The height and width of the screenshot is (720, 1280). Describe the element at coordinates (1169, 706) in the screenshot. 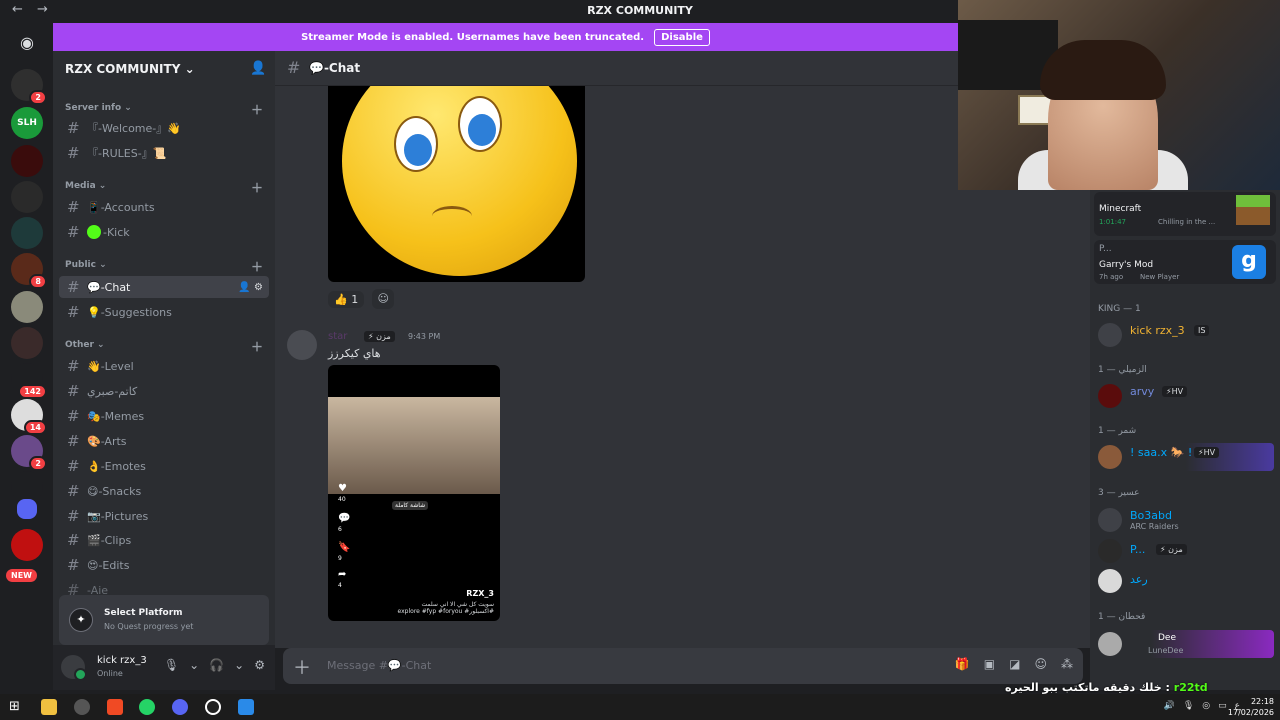

I see `speaker-icon: 🔊` at that location.